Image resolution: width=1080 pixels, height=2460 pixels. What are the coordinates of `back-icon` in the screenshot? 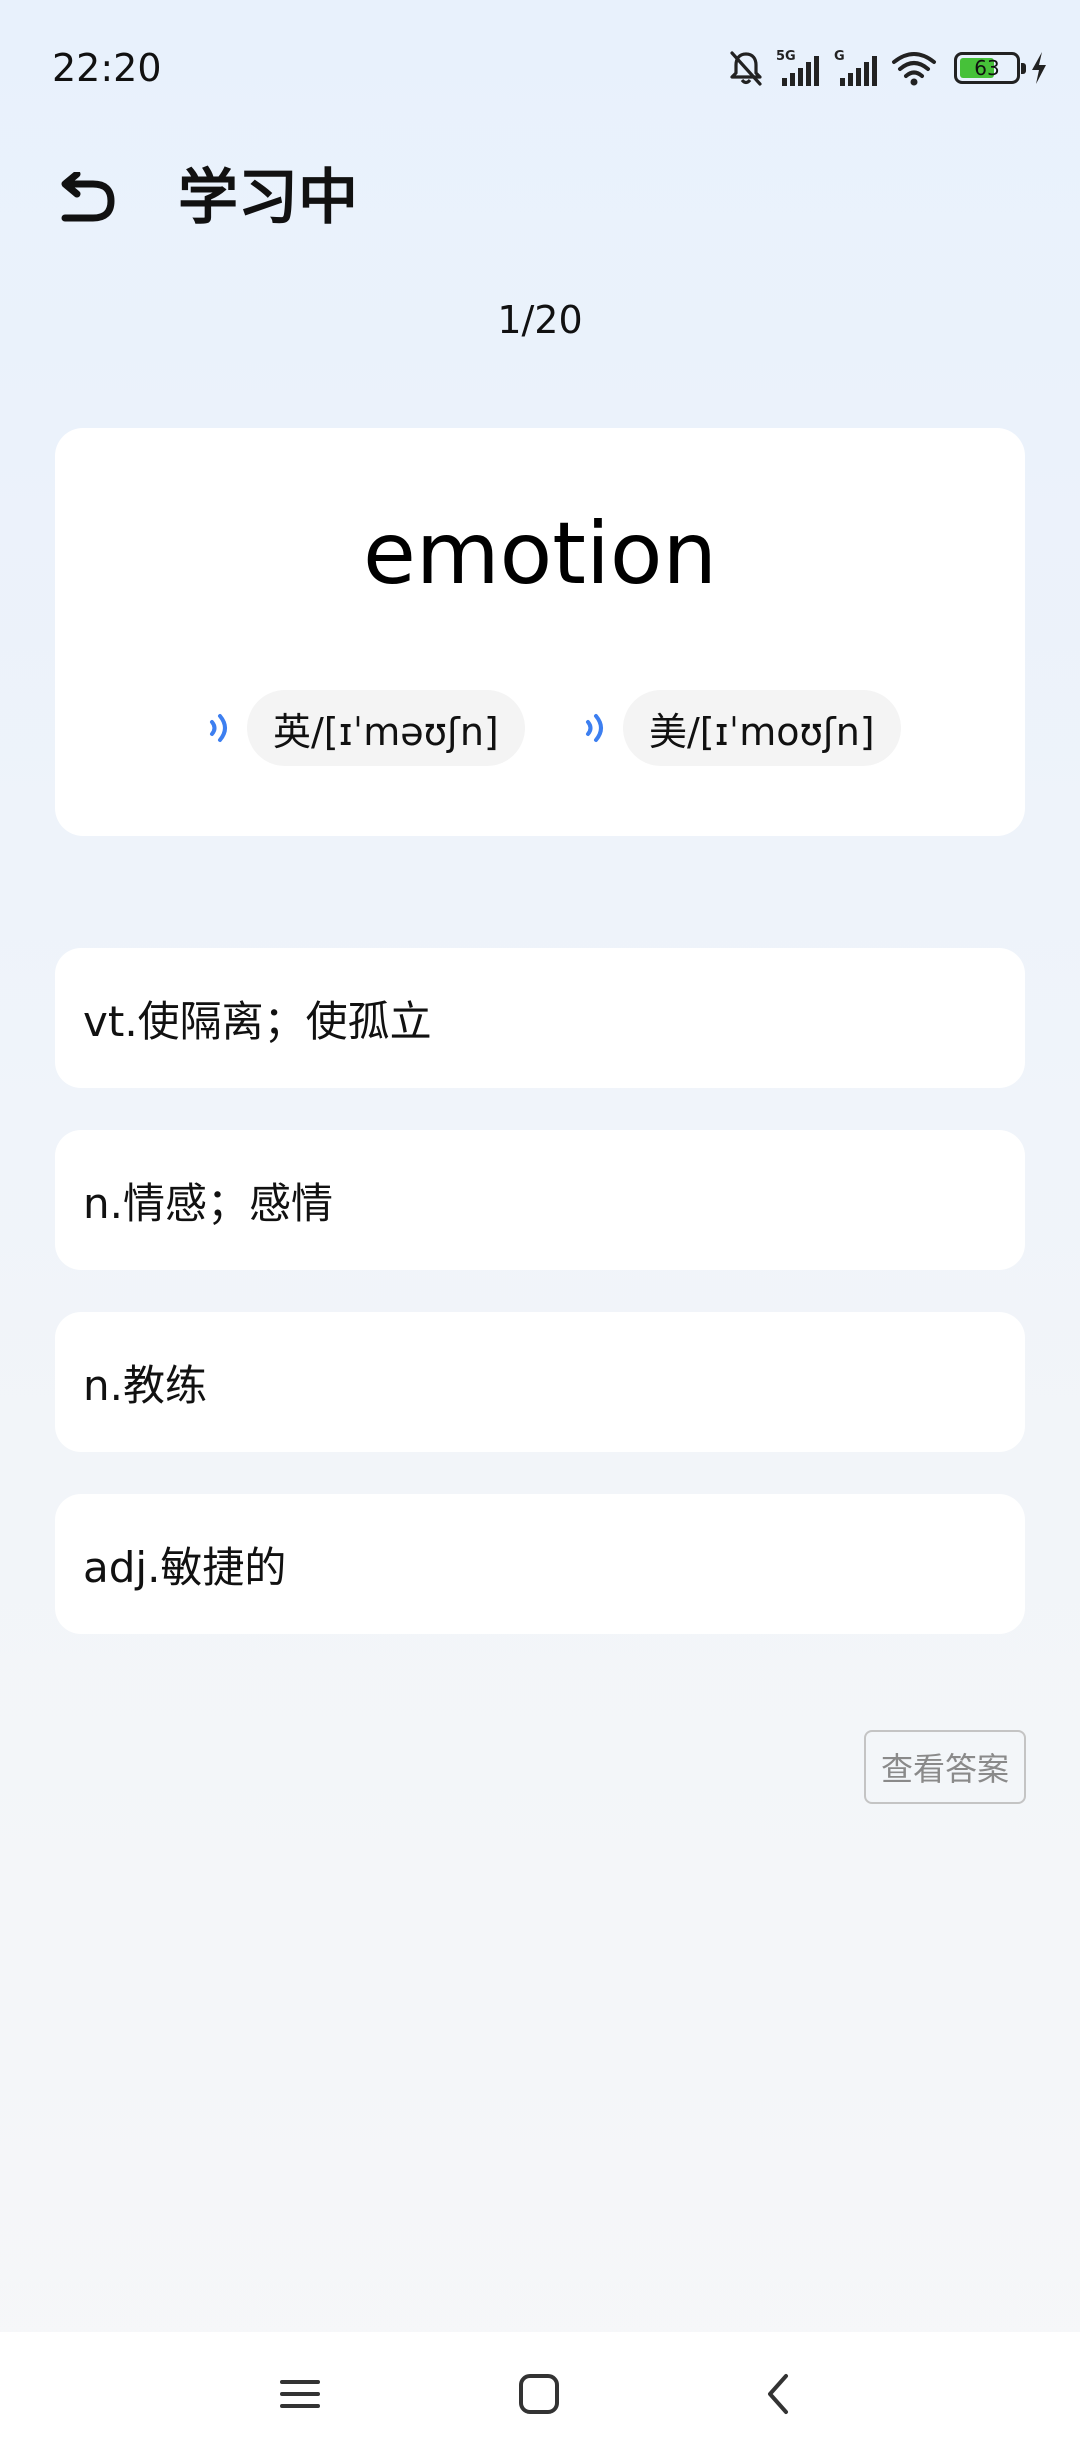 It's located at (778, 2396).